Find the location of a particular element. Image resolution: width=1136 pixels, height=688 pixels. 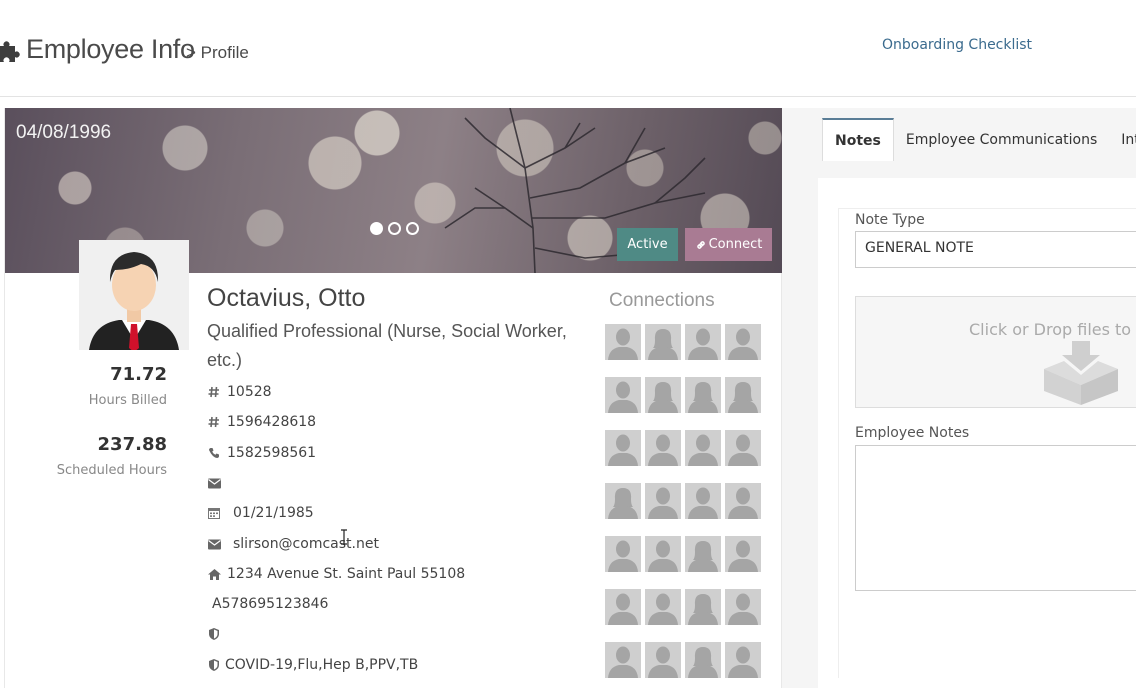

employee-notes-label: Employee Notes is located at coordinates (912, 433).